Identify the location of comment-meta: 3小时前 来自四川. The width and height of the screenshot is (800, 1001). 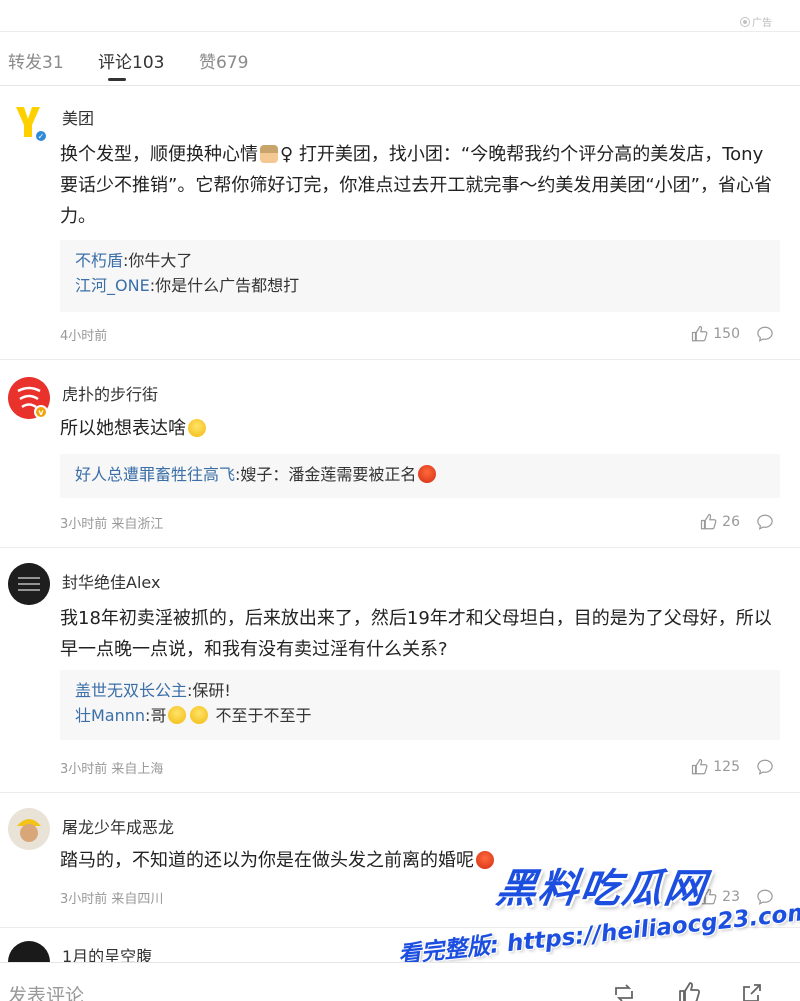
(112, 899).